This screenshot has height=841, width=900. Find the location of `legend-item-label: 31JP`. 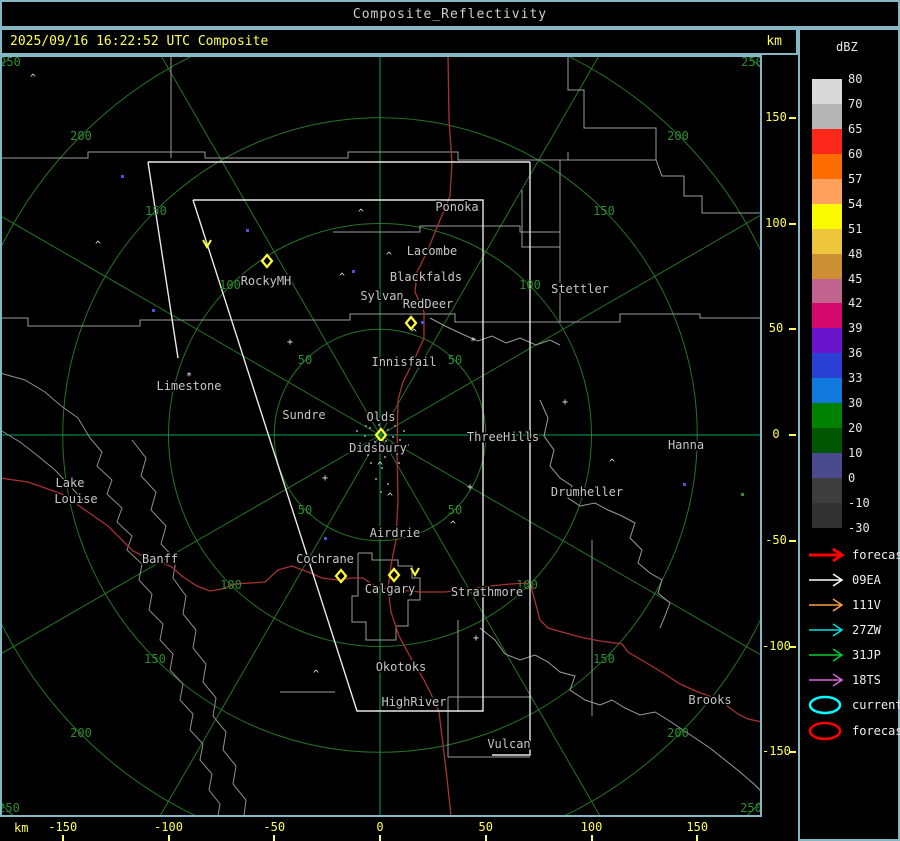

legend-item-label: 31JP is located at coordinates (866, 655).